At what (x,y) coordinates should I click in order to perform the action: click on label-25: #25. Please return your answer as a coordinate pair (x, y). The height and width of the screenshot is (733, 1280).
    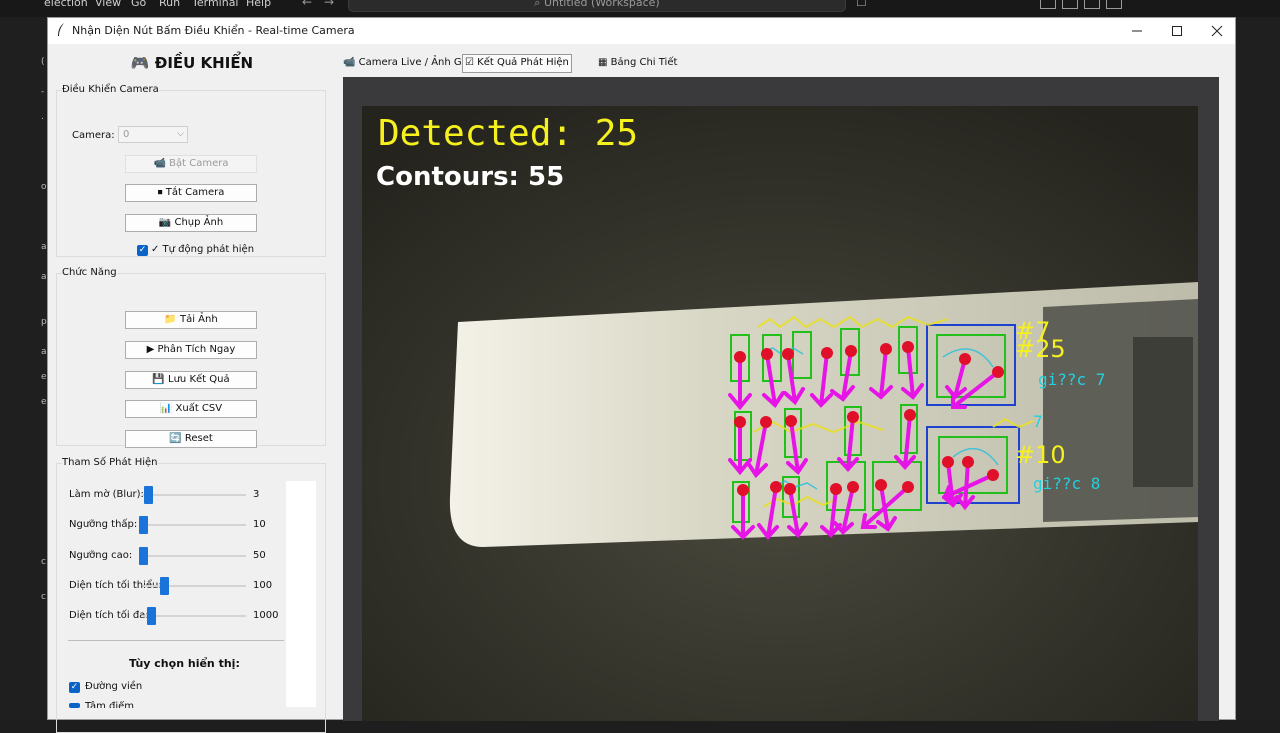
    Looking at the image, I should click on (1040, 349).